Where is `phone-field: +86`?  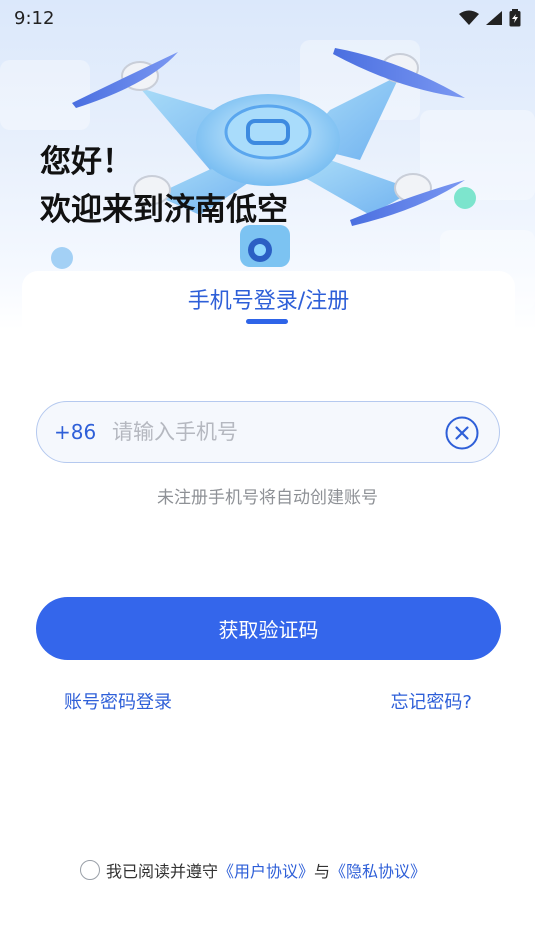 phone-field: +86 is located at coordinates (268, 432).